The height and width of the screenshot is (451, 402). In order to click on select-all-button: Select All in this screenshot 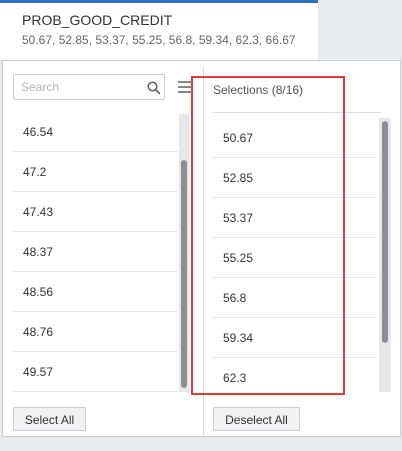, I will do `click(49, 419)`.